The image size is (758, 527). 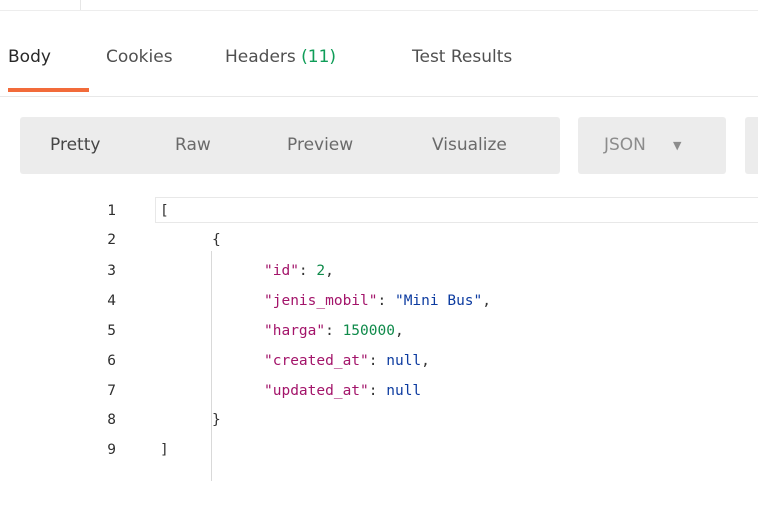 What do you see at coordinates (80, 5) in the screenshot?
I see `window-divider-tick` at bounding box center [80, 5].